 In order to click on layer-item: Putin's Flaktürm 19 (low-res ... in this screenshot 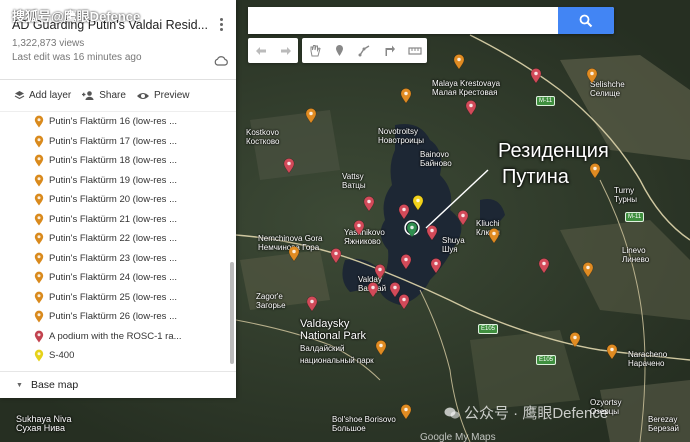, I will do `click(118, 181)`.